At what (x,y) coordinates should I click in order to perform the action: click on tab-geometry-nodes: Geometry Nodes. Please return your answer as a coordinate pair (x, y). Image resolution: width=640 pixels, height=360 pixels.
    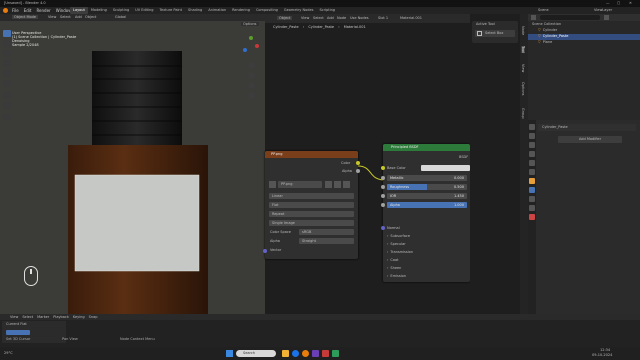
    Looking at the image, I should click on (299, 10).